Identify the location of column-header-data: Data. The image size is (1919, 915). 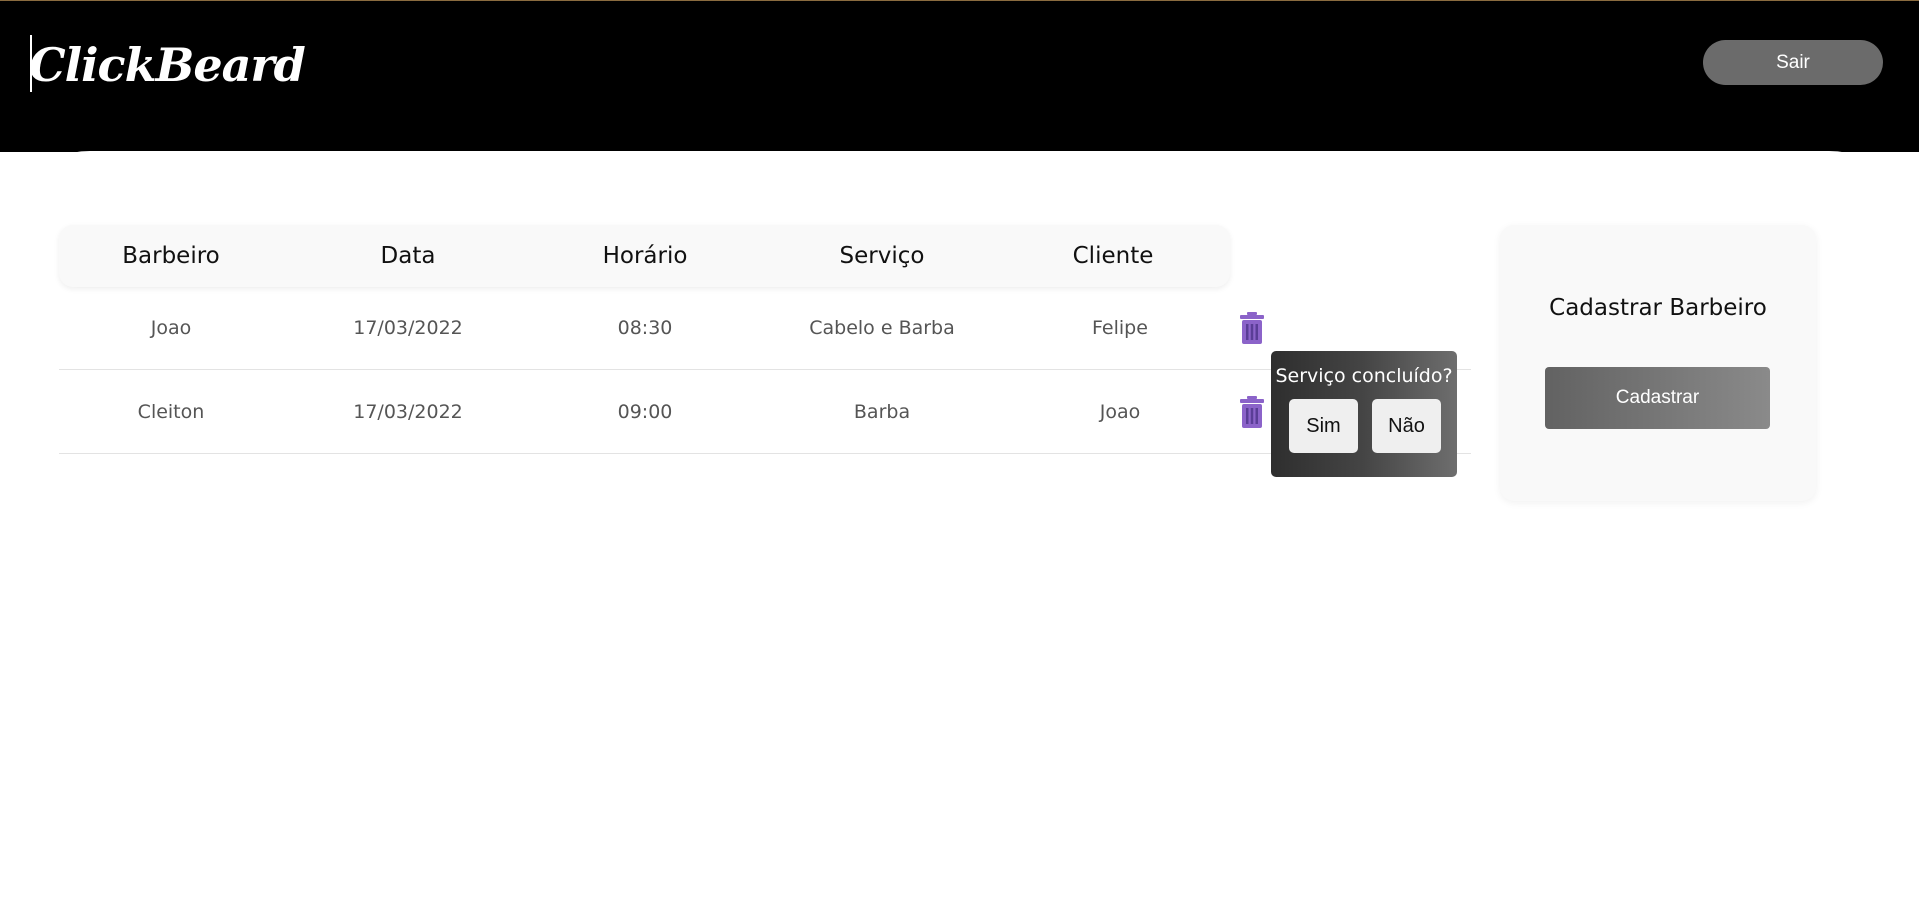
(408, 256).